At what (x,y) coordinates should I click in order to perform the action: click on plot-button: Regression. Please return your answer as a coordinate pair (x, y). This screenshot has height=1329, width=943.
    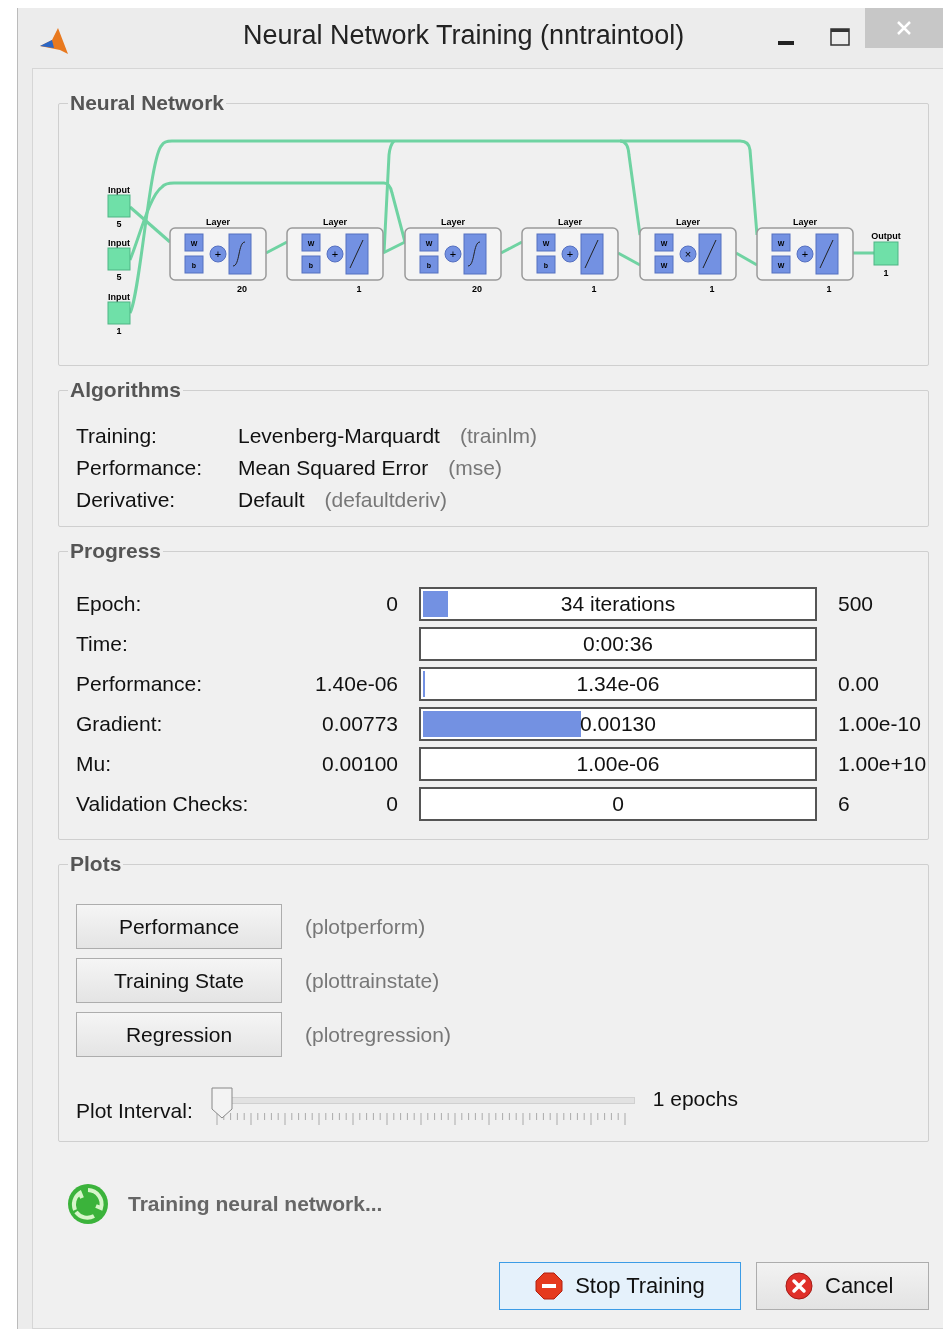
    Looking at the image, I should click on (179, 1034).